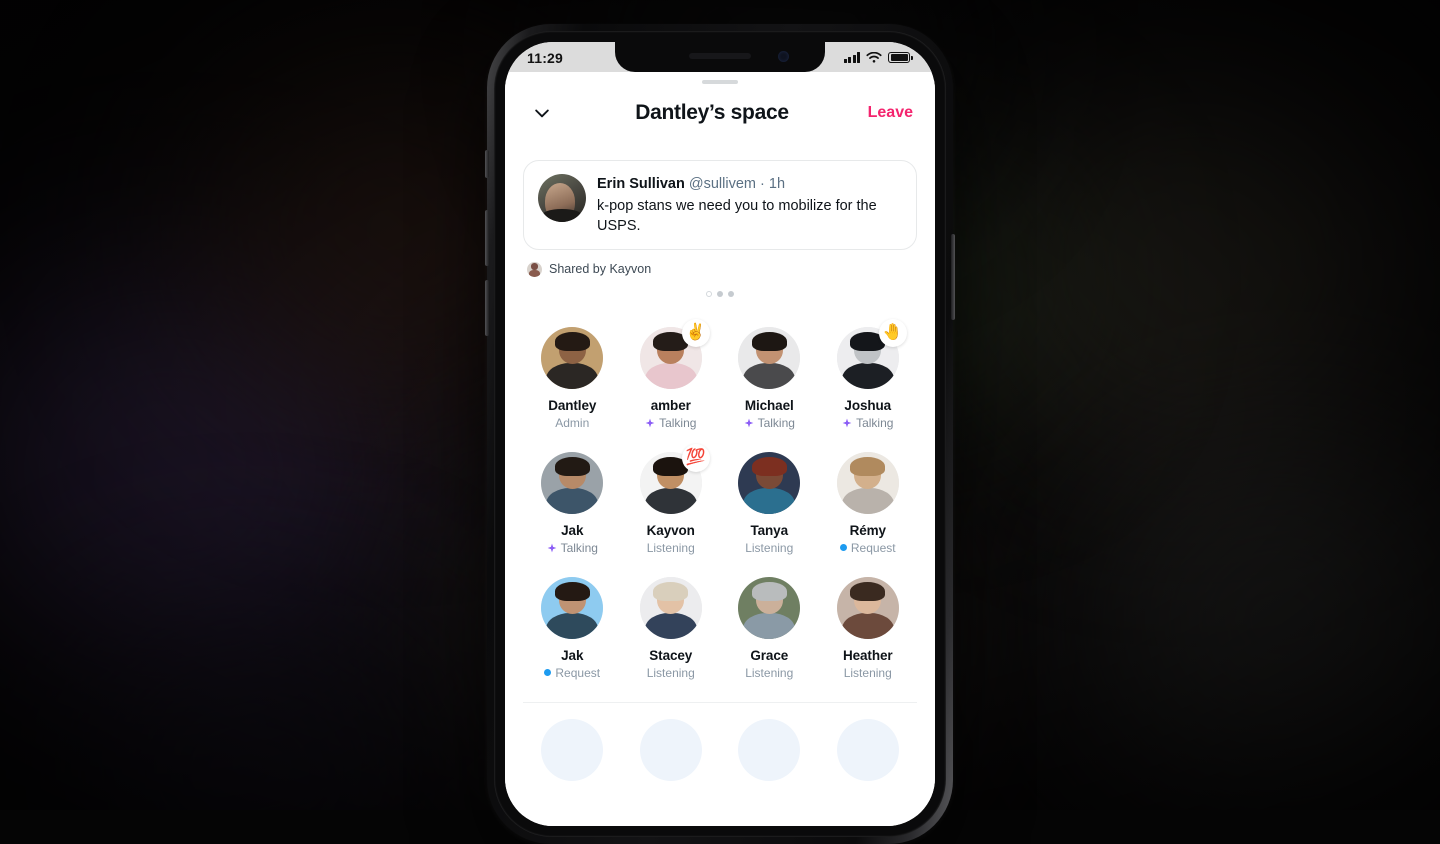 This screenshot has width=1440, height=844. I want to click on participant-status: Admin, so click(572, 423).